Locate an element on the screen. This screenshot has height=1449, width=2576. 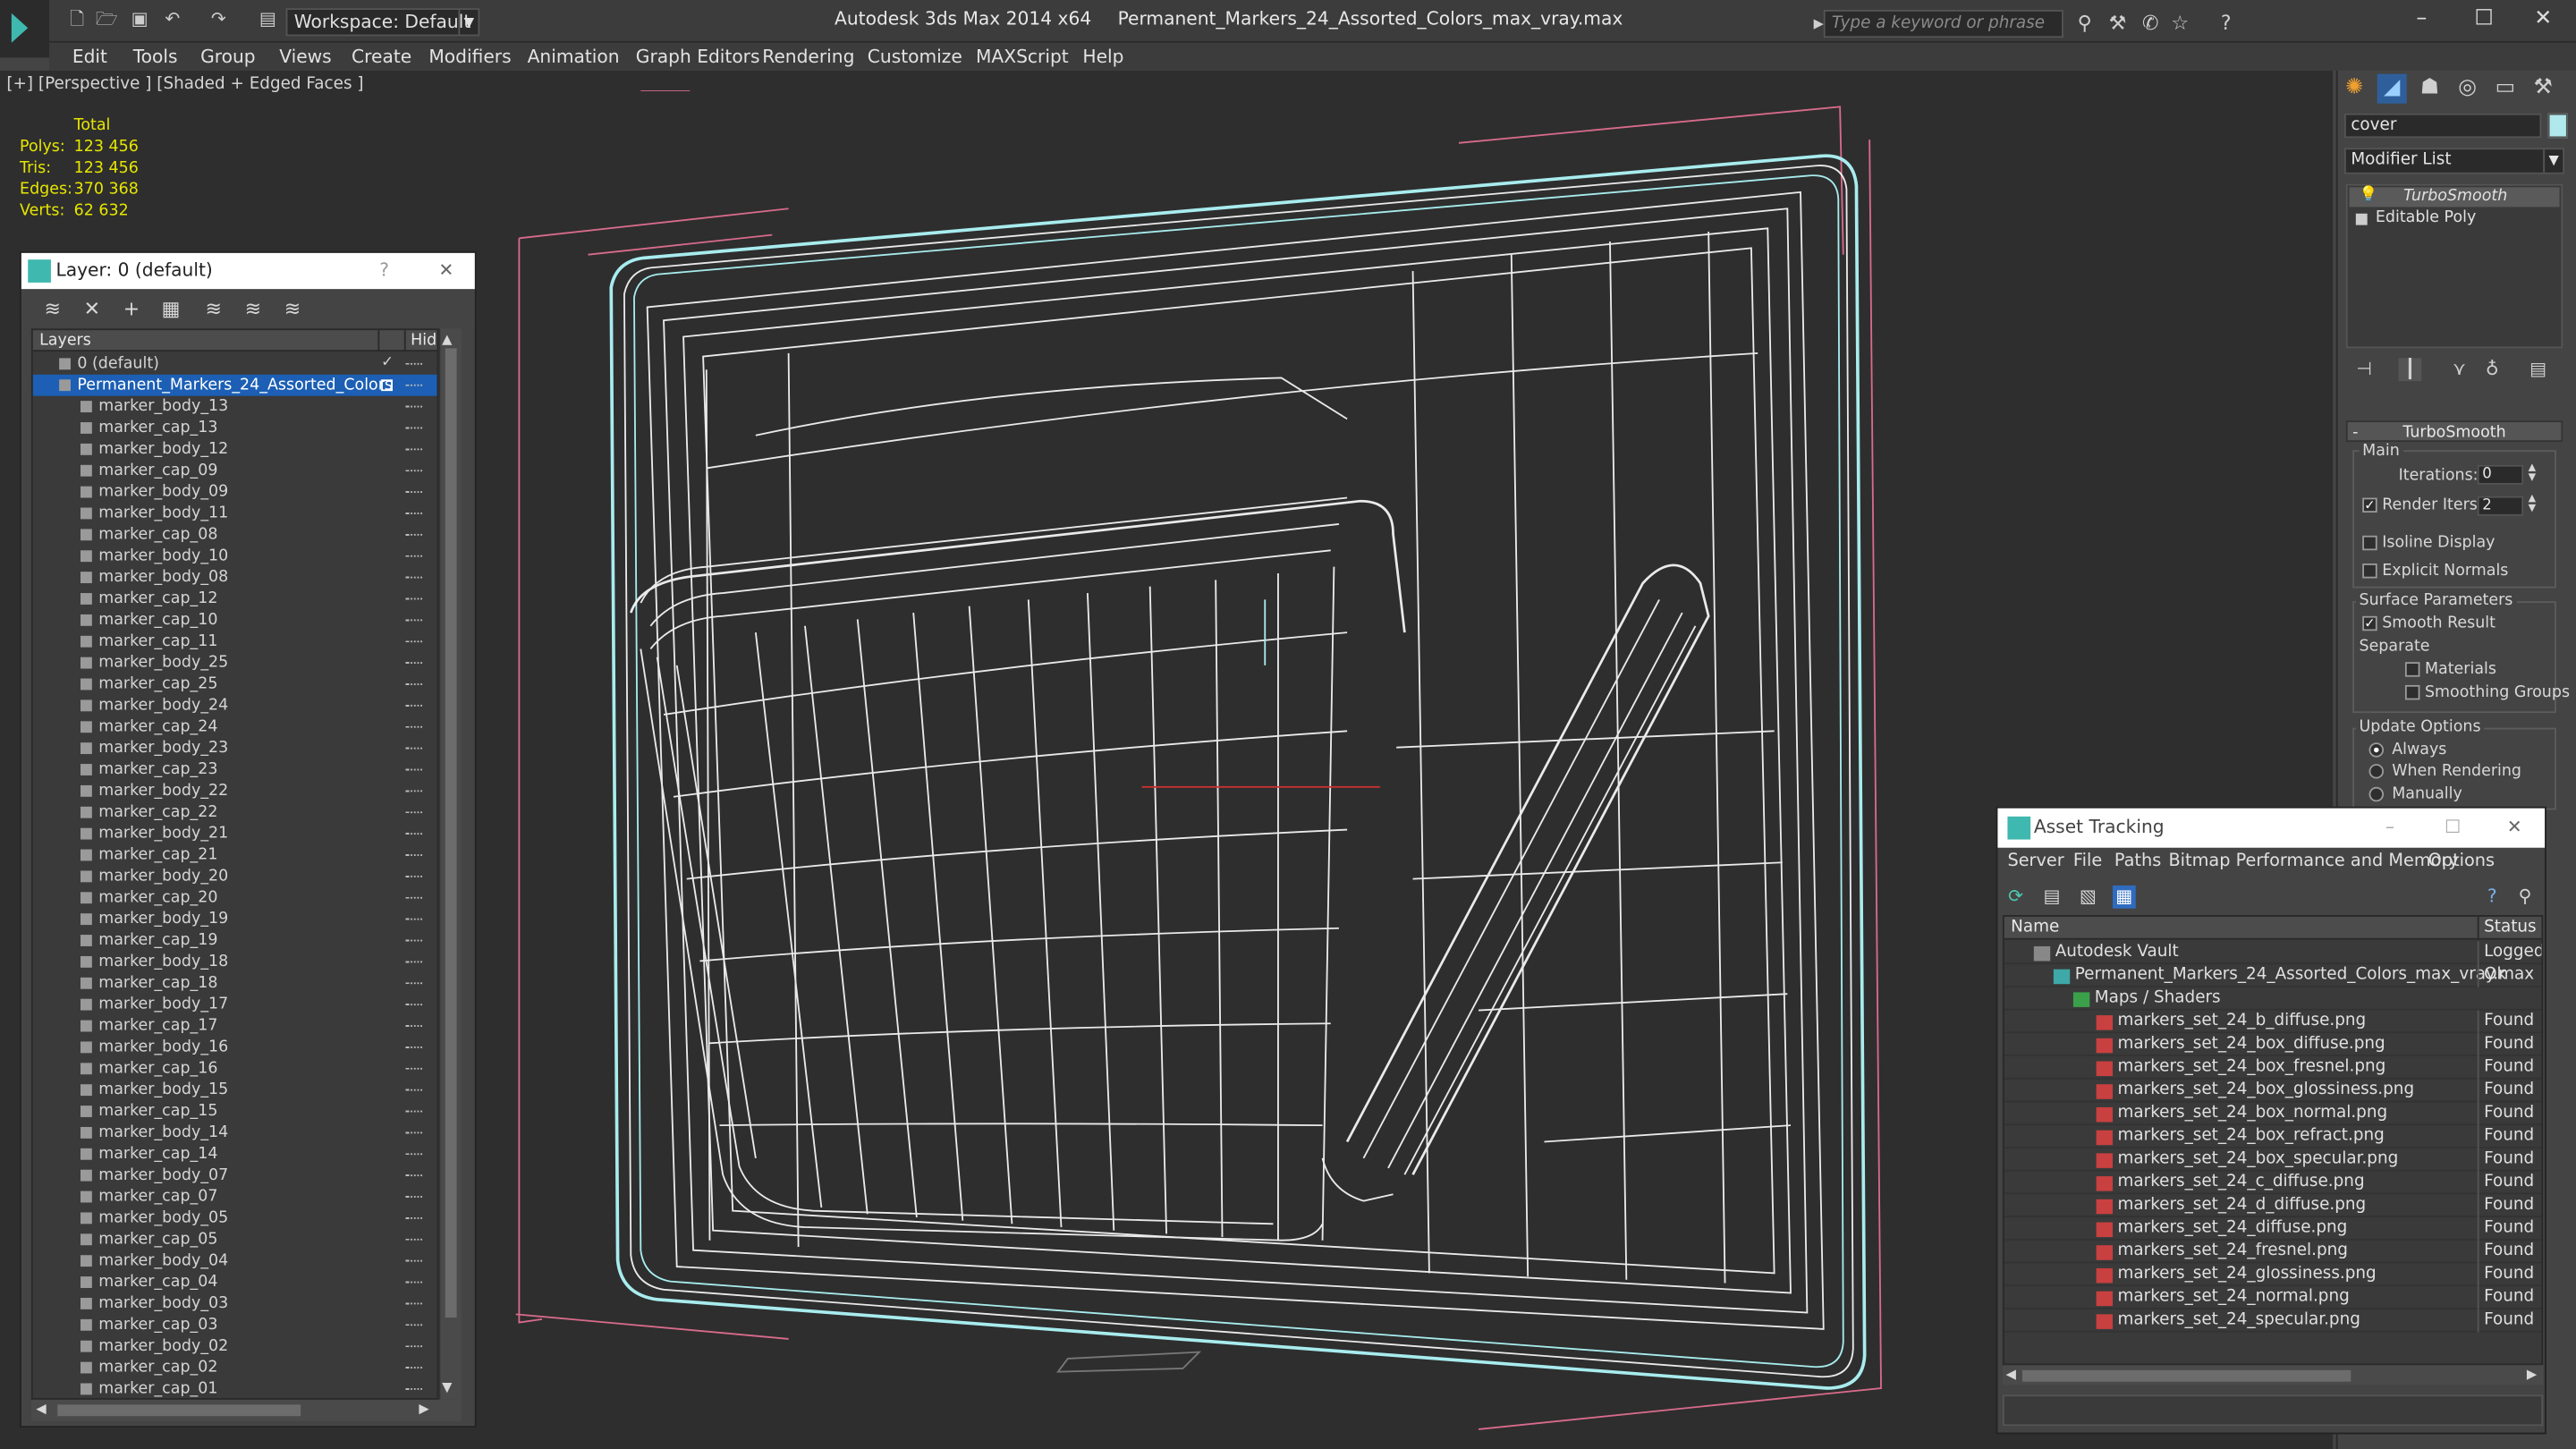
layer-object-row: marker_body_24 is located at coordinates (235, 705).